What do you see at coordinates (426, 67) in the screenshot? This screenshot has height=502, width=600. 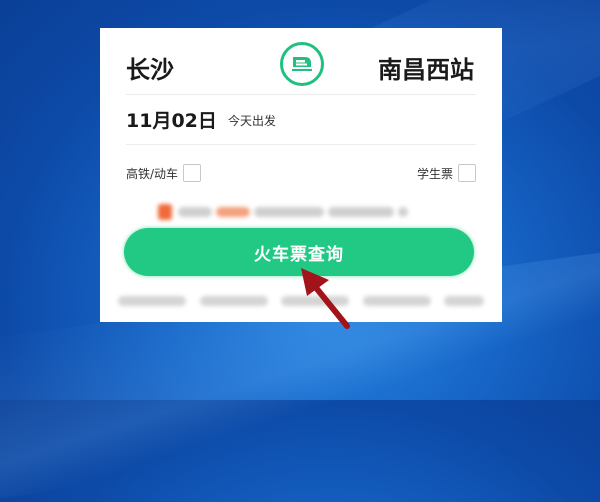 I see `to-city: 南昌西站` at bounding box center [426, 67].